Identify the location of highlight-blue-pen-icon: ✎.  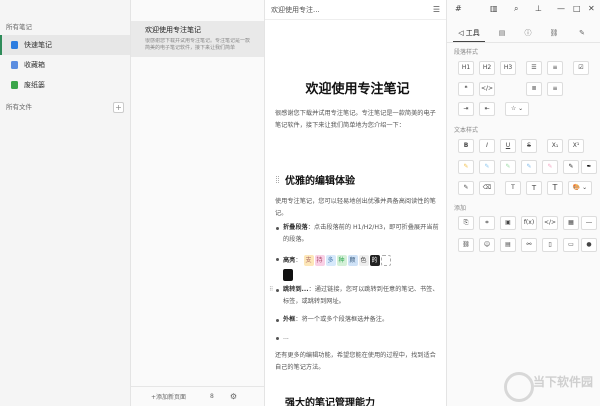
(487, 167).